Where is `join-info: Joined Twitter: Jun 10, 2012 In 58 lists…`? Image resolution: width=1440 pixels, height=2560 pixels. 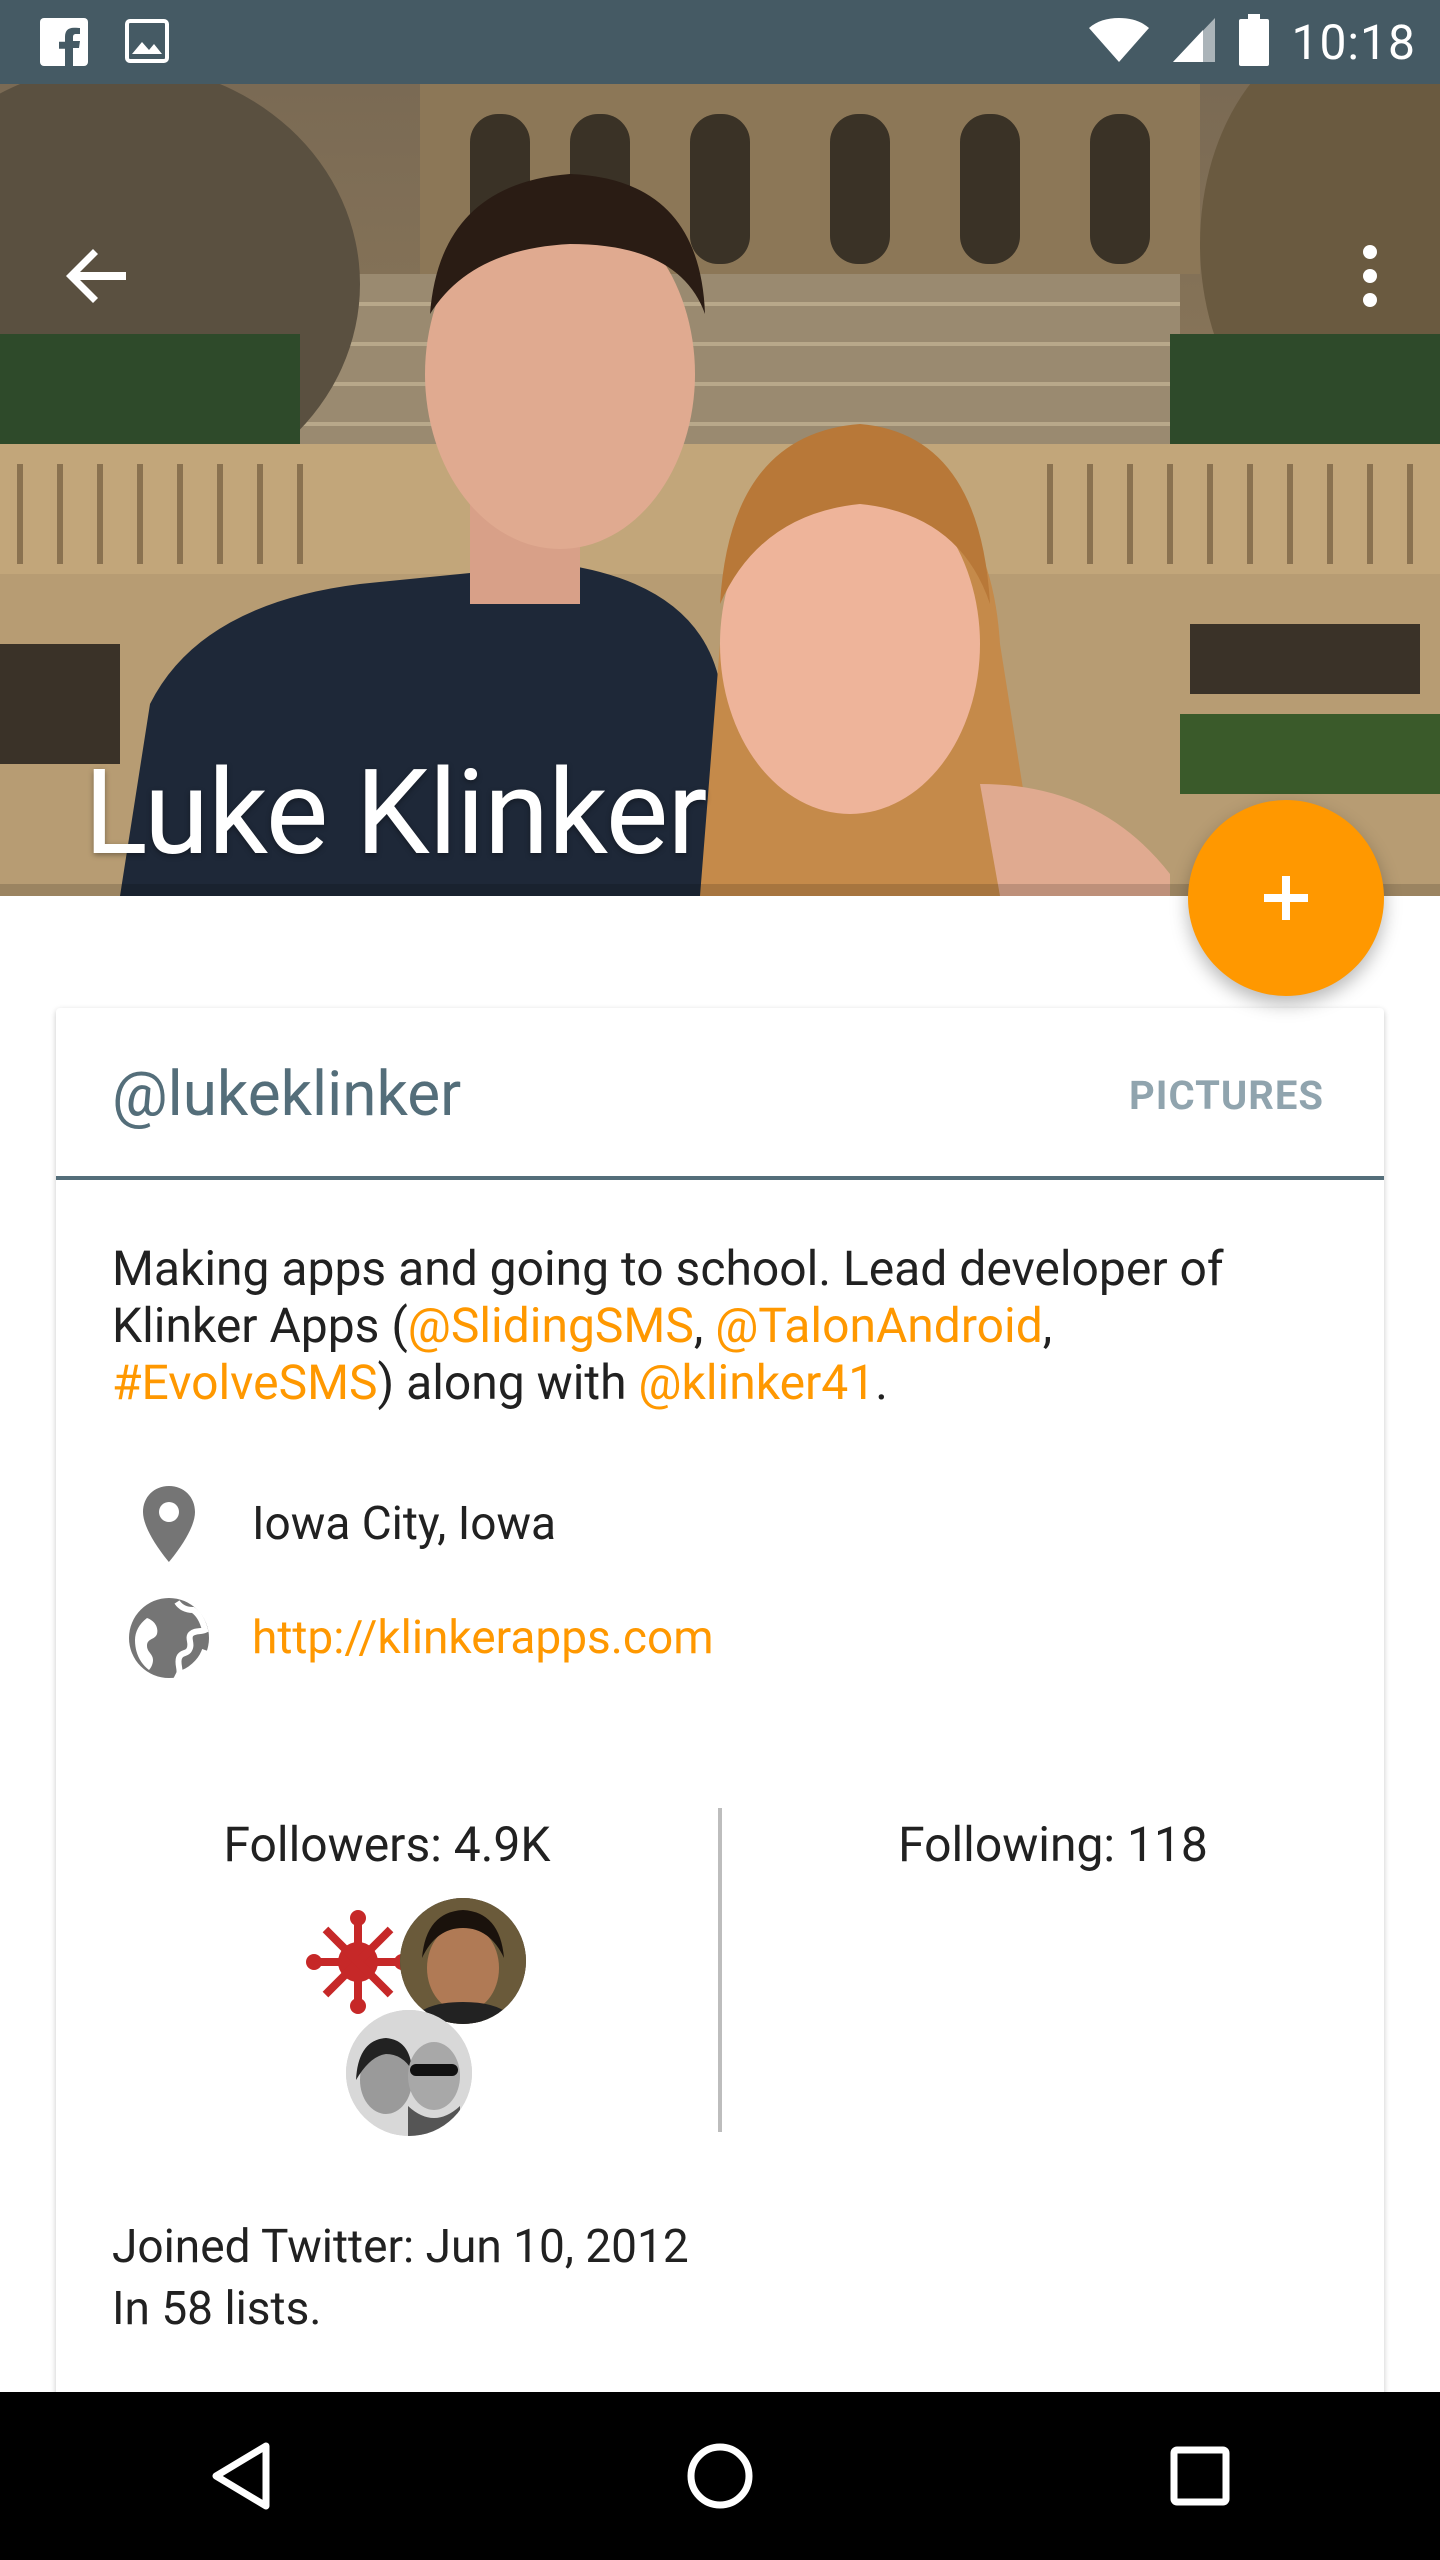 join-info: Joined Twitter: Jun 10, 2012 In 58 lists… is located at coordinates (400, 2278).